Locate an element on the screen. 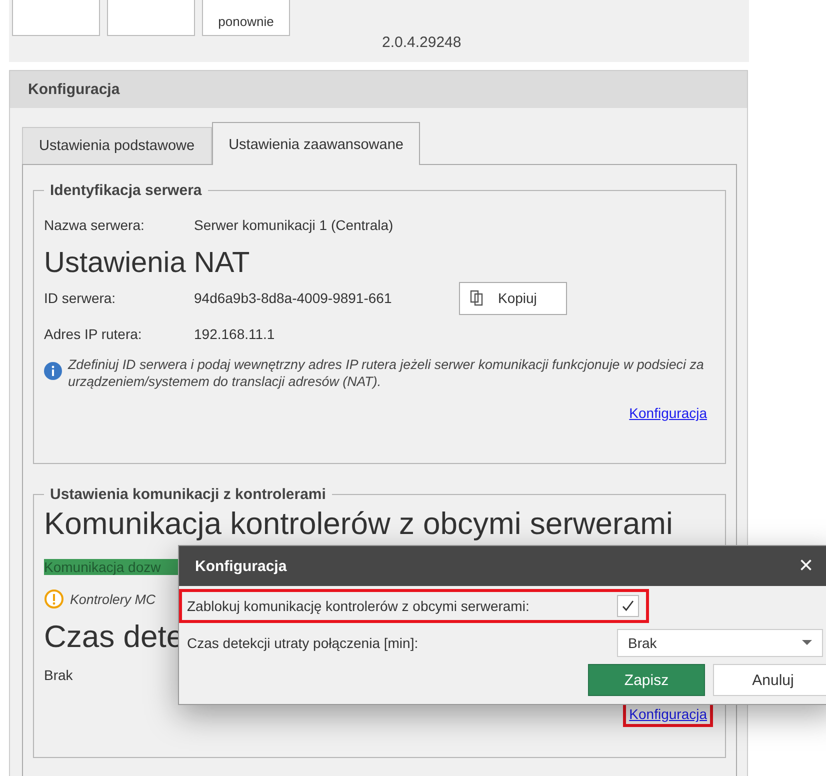  field-label: Zablokuj komunikację kontrolerów z obcymi serwerami: is located at coordinates (358, 606).